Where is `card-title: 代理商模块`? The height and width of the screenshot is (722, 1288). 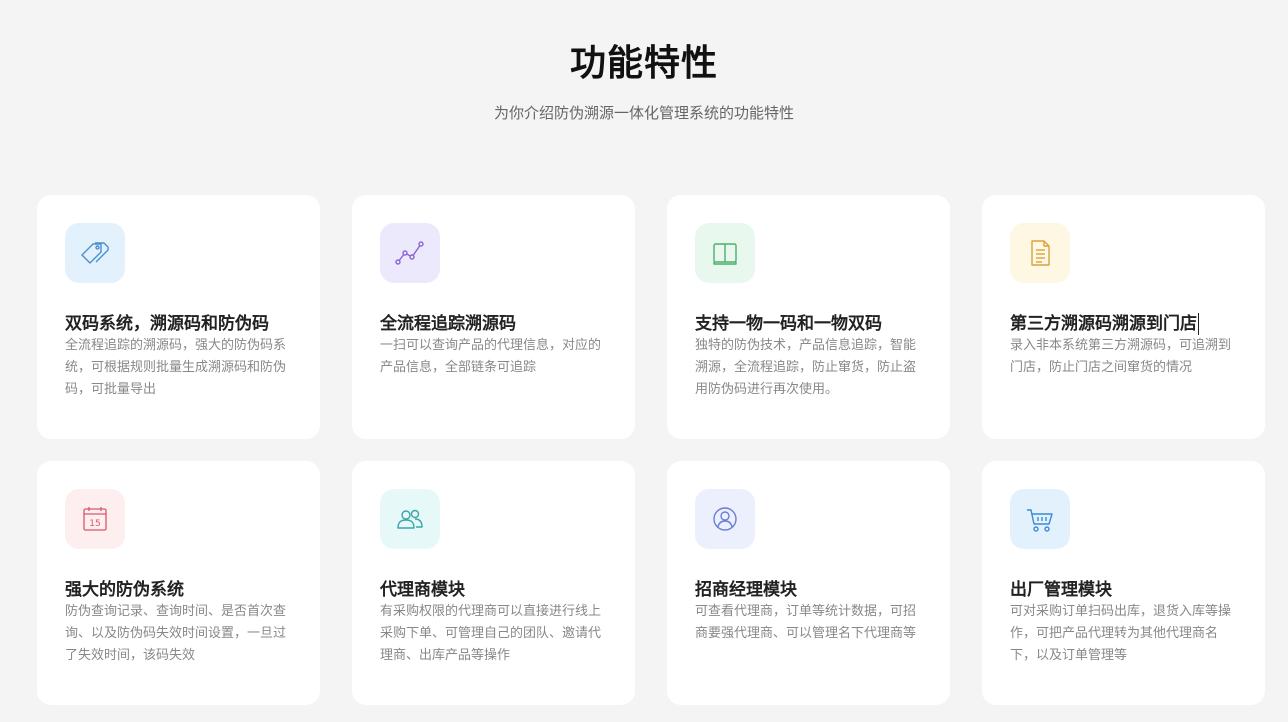 card-title: 代理商模块 is located at coordinates (422, 590).